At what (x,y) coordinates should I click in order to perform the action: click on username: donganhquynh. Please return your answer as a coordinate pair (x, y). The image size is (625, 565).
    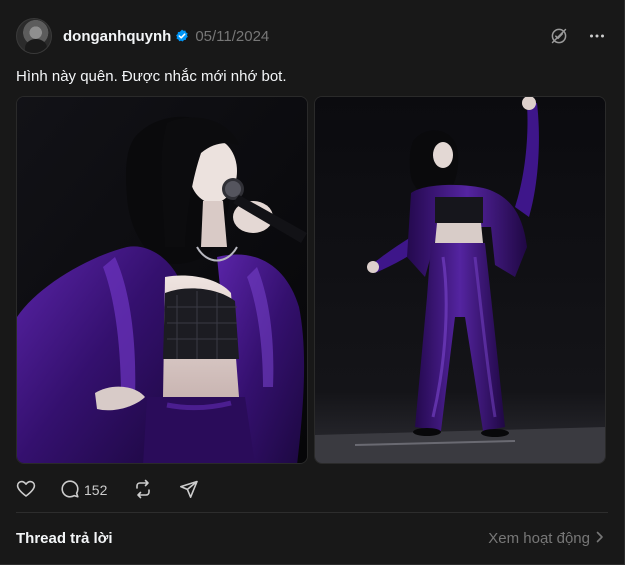
    Looking at the image, I should click on (117, 36).